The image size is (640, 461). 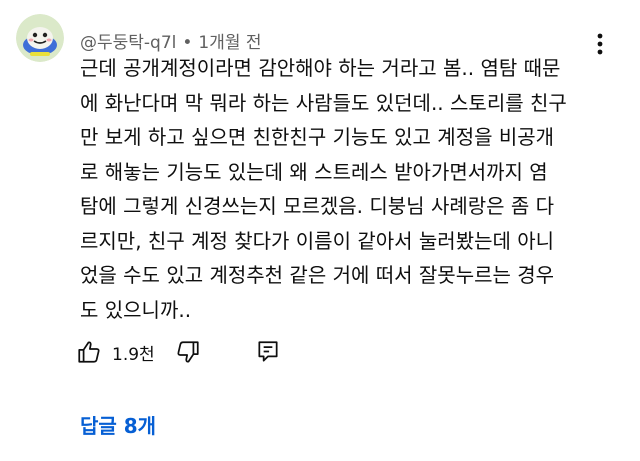 What do you see at coordinates (323, 102) in the screenshot?
I see `comment-text-line: 에 화난다며 막 뭐라 하는 사람들도 있던데.. 스토리를 친구` at bounding box center [323, 102].